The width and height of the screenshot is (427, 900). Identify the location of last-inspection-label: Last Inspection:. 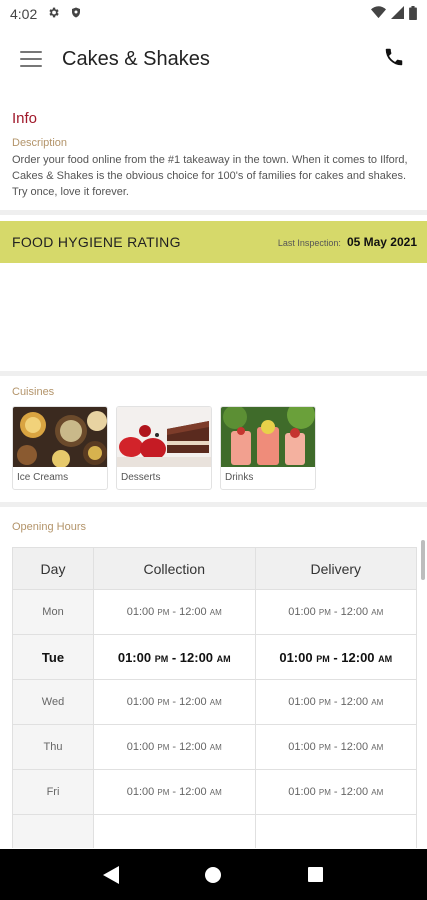
(309, 243).